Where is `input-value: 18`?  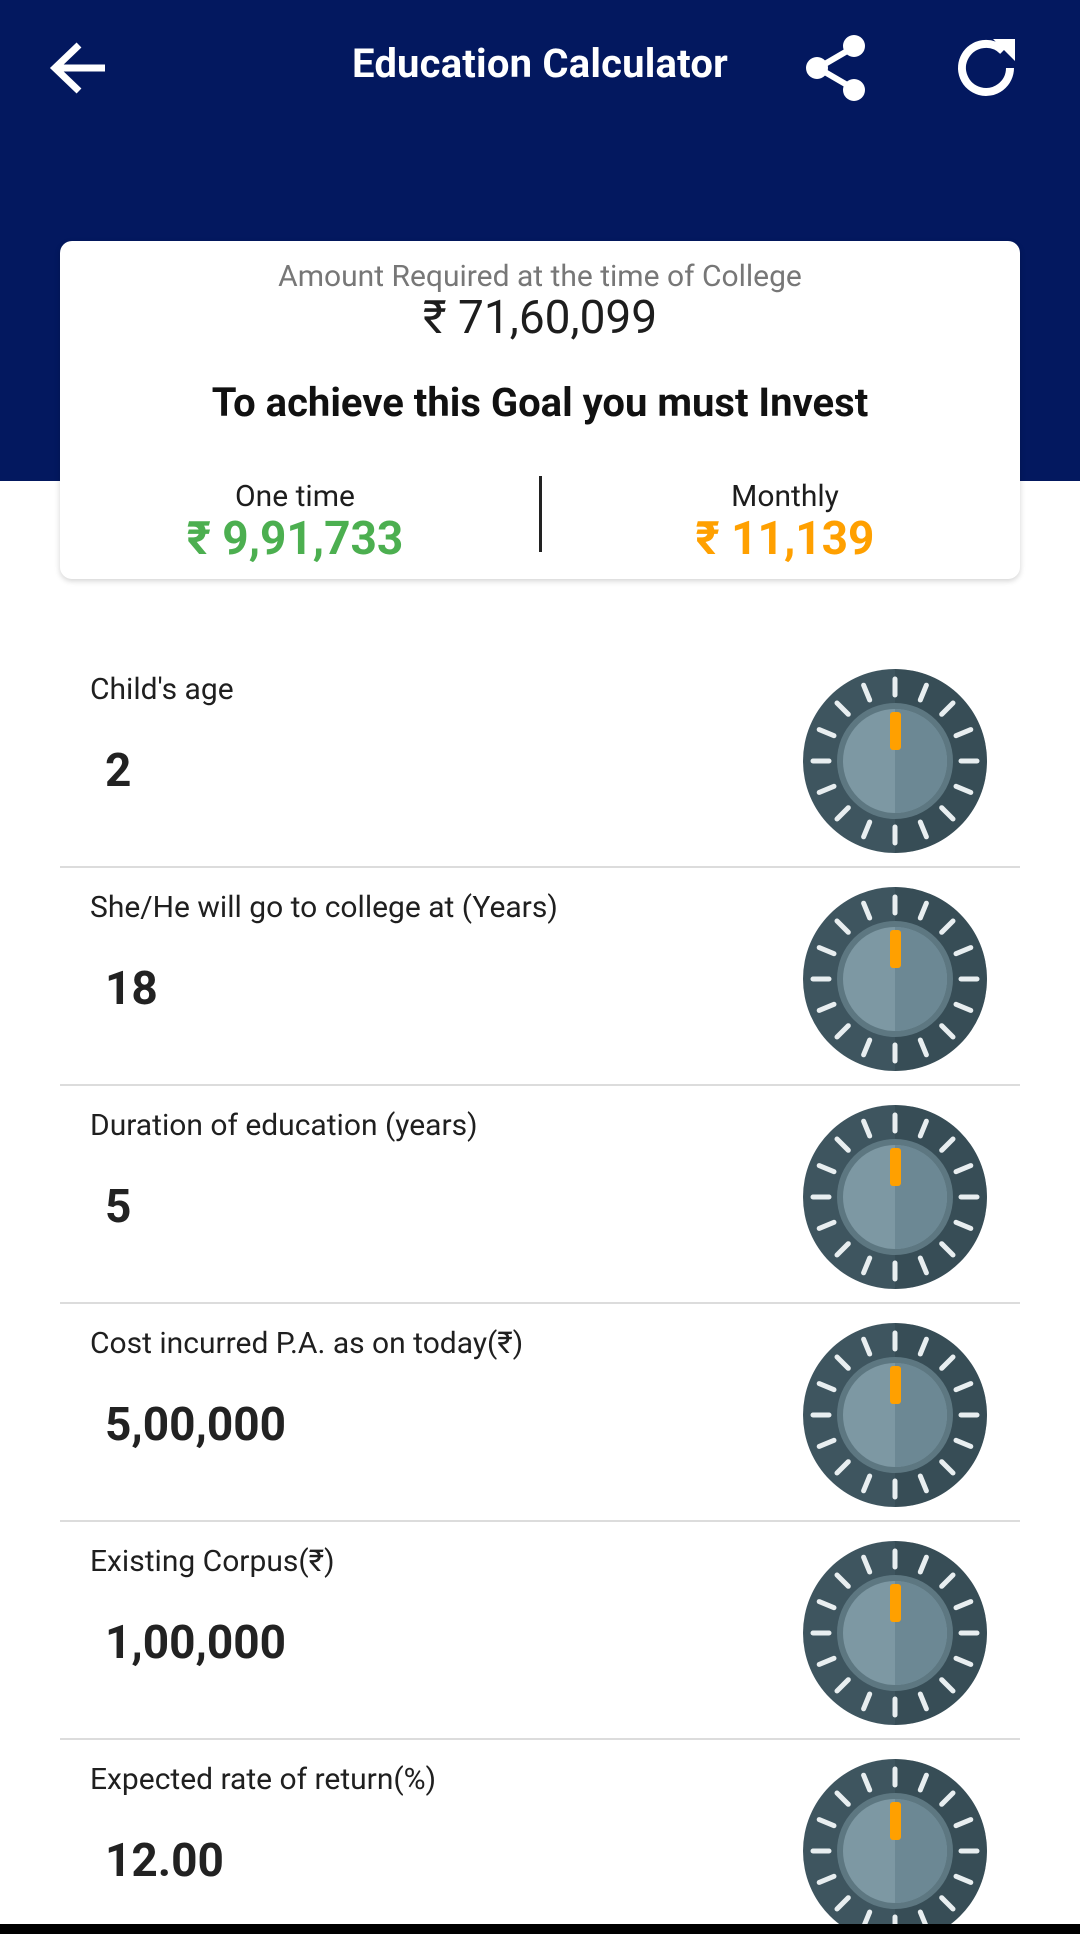
input-value: 18 is located at coordinates (131, 989).